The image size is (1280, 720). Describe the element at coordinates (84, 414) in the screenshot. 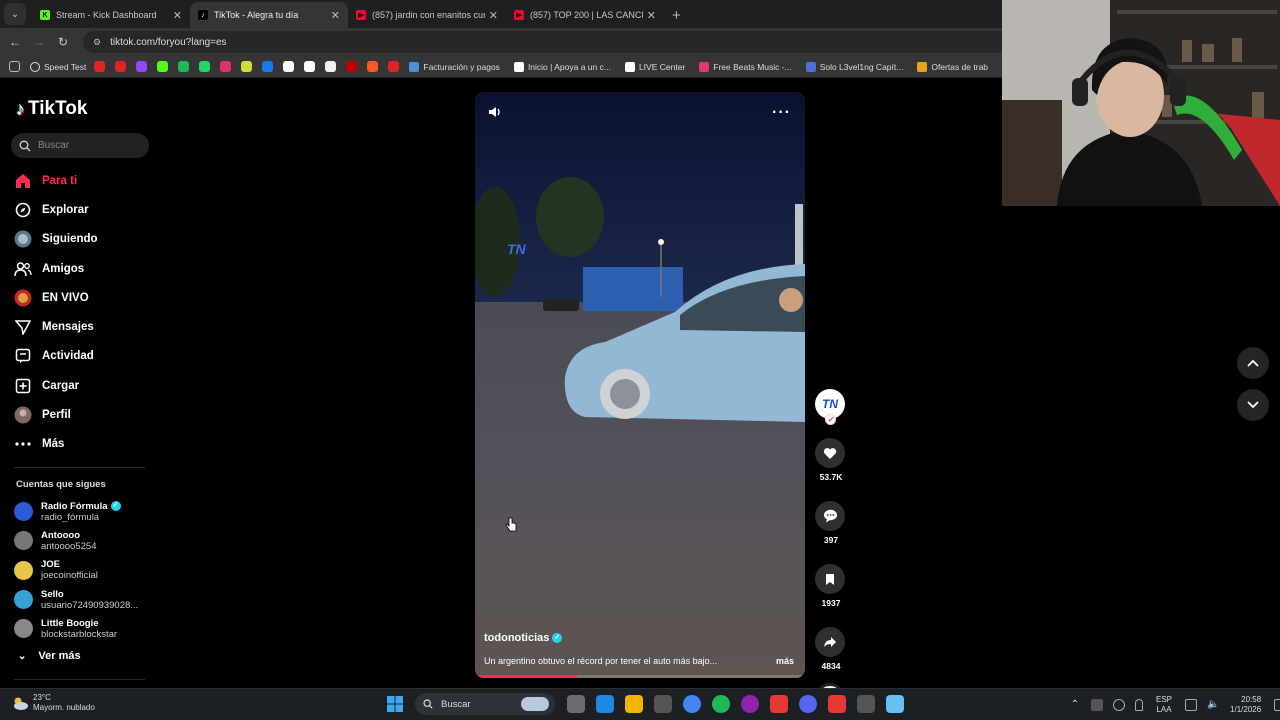

I see `sidebar-item-profile: Perfil` at that location.